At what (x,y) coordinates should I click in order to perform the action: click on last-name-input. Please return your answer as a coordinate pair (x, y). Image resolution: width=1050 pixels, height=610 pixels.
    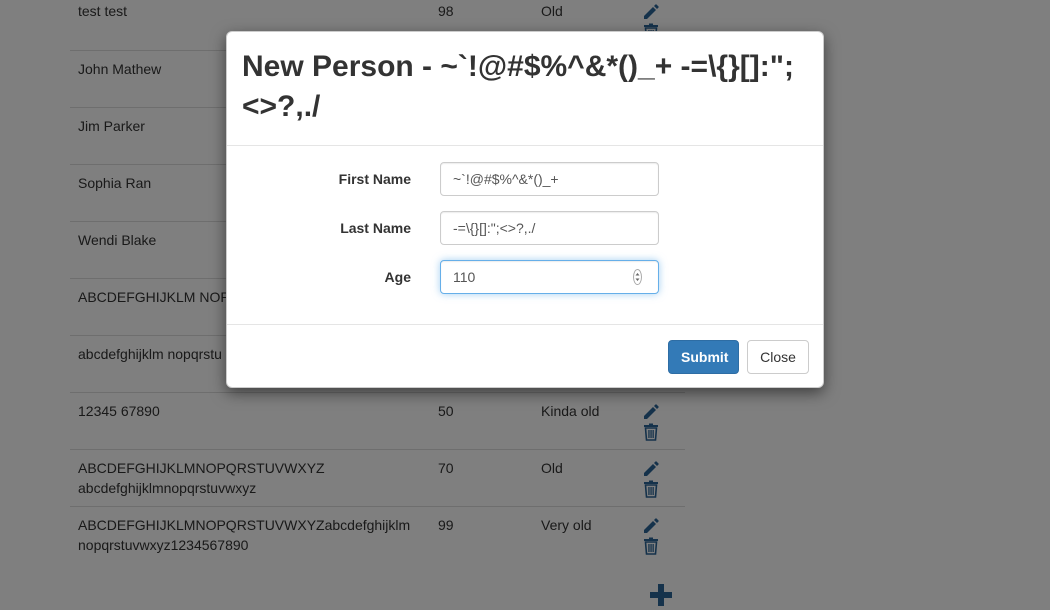
    Looking at the image, I should click on (549, 228).